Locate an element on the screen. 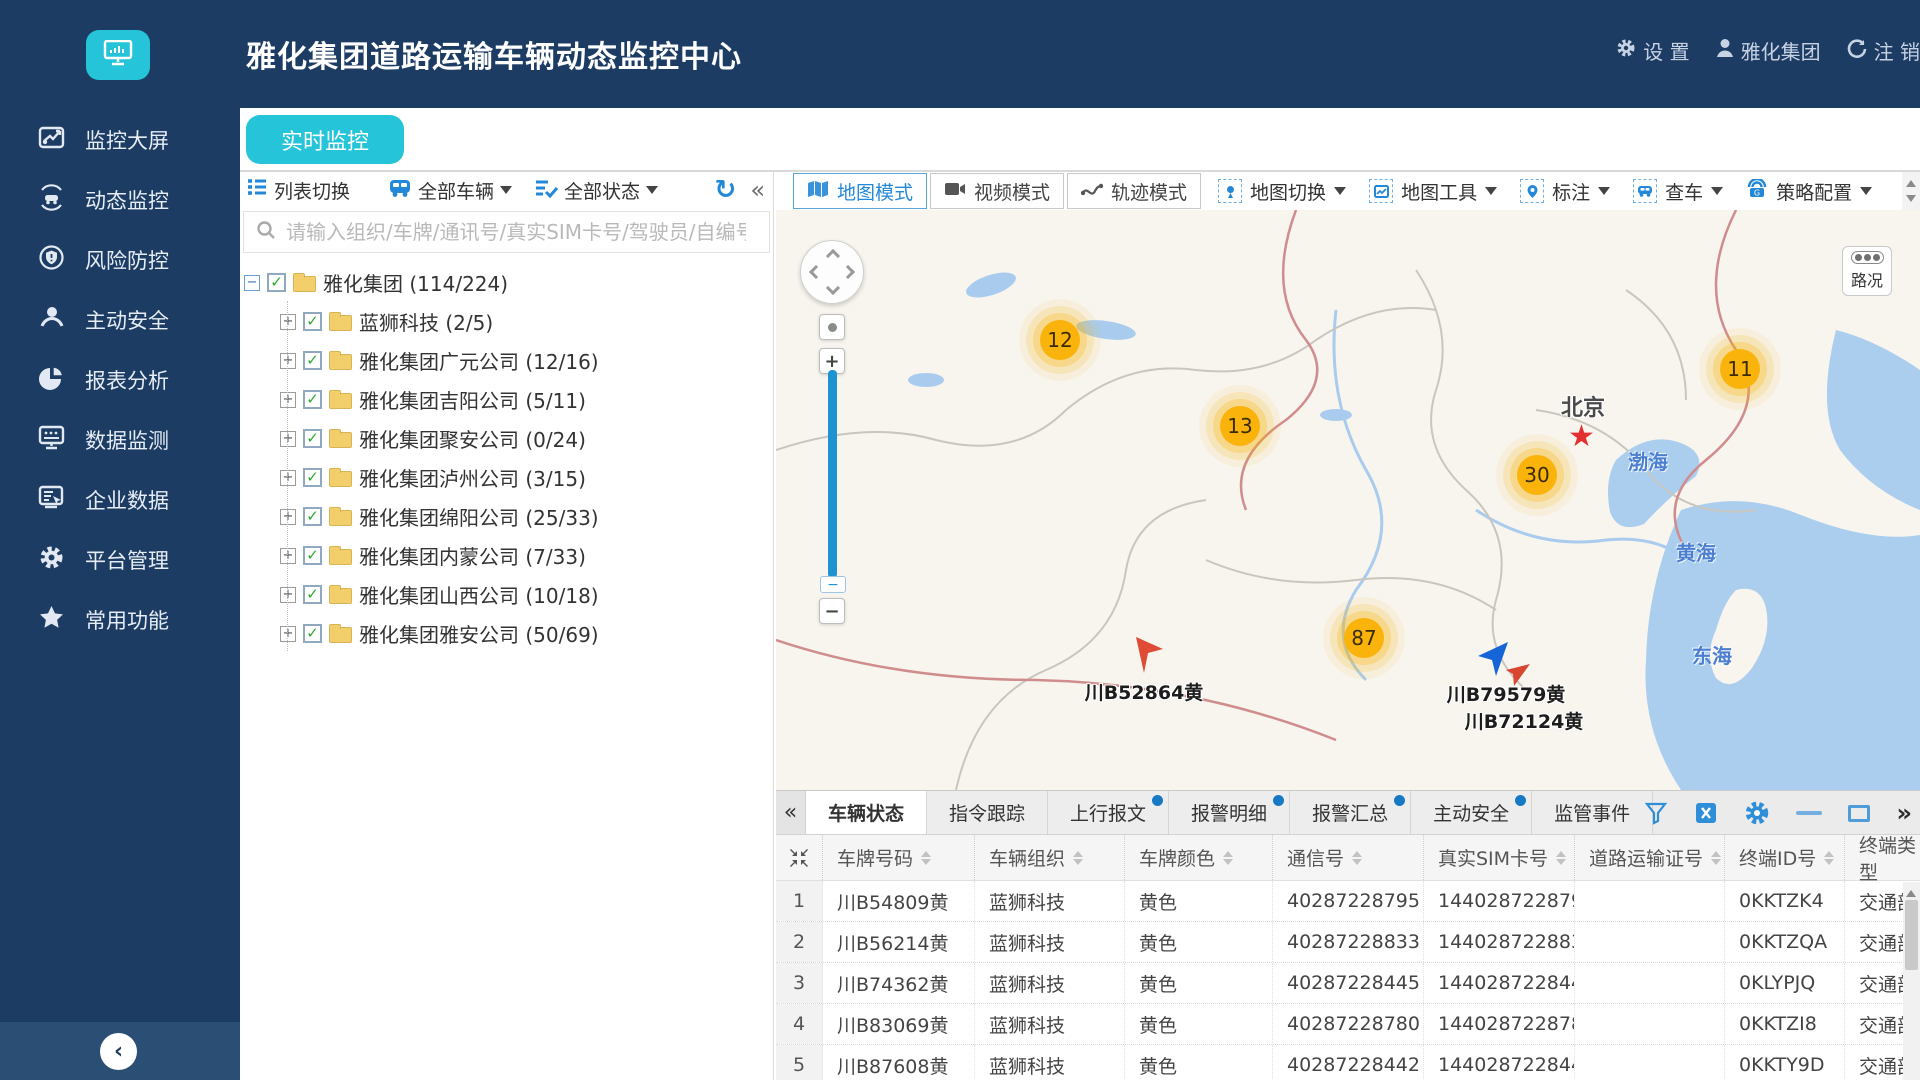  tree-row: + ✓ 雅化集团绵阳公司 (25/33) is located at coordinates (526, 516).